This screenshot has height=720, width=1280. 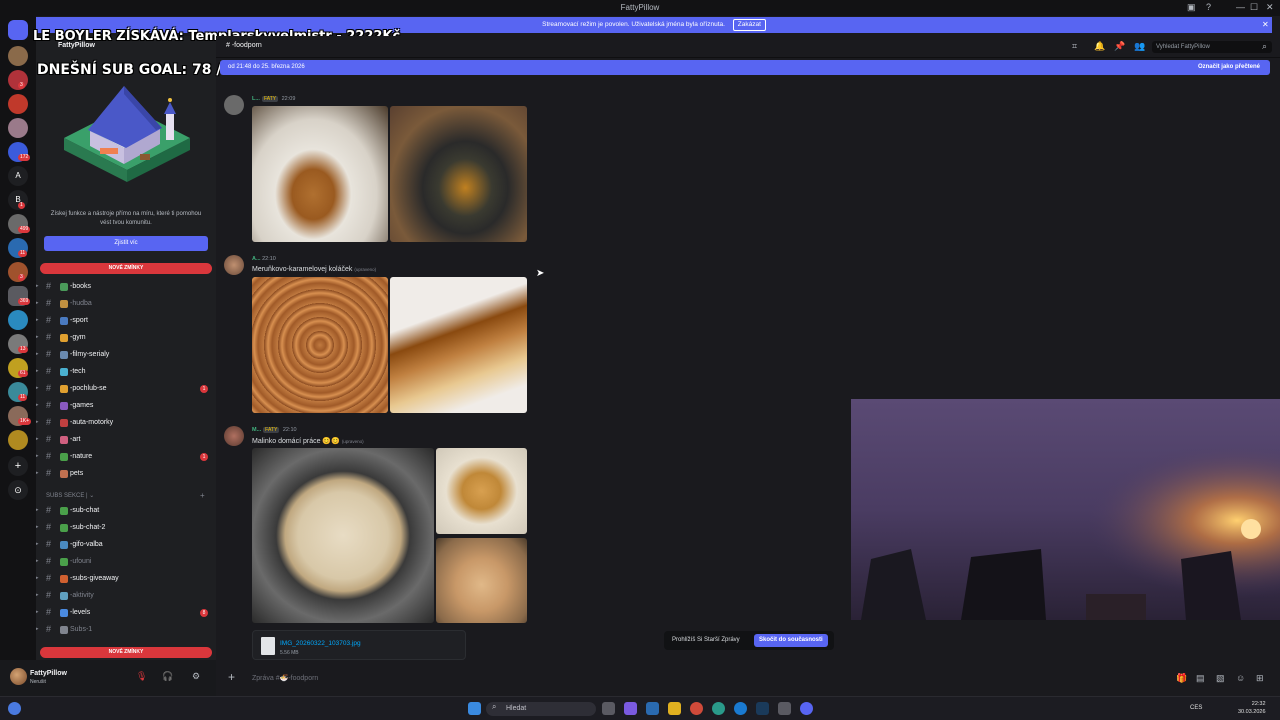 What do you see at coordinates (14, 708) in the screenshot?
I see `weather-icon` at bounding box center [14, 708].